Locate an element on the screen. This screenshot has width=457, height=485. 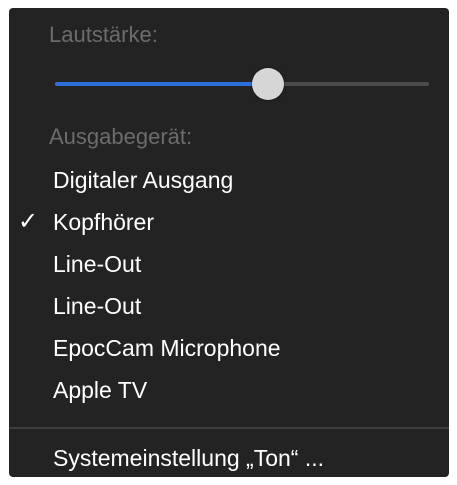
volume-slider-fill is located at coordinates (162, 84).